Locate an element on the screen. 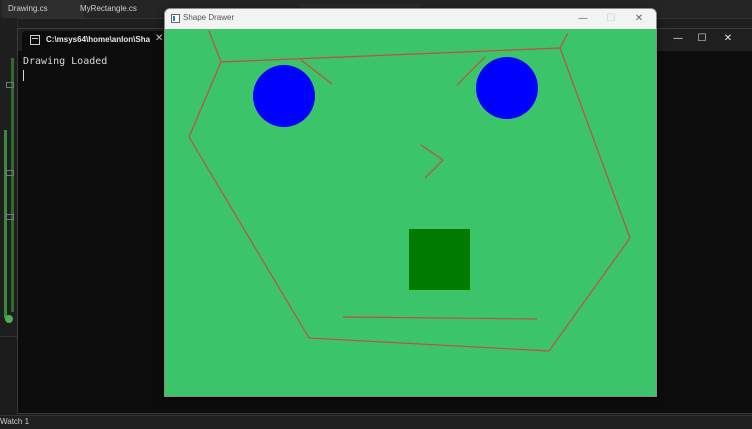  editor-gutter is located at coordinates (9, 170).